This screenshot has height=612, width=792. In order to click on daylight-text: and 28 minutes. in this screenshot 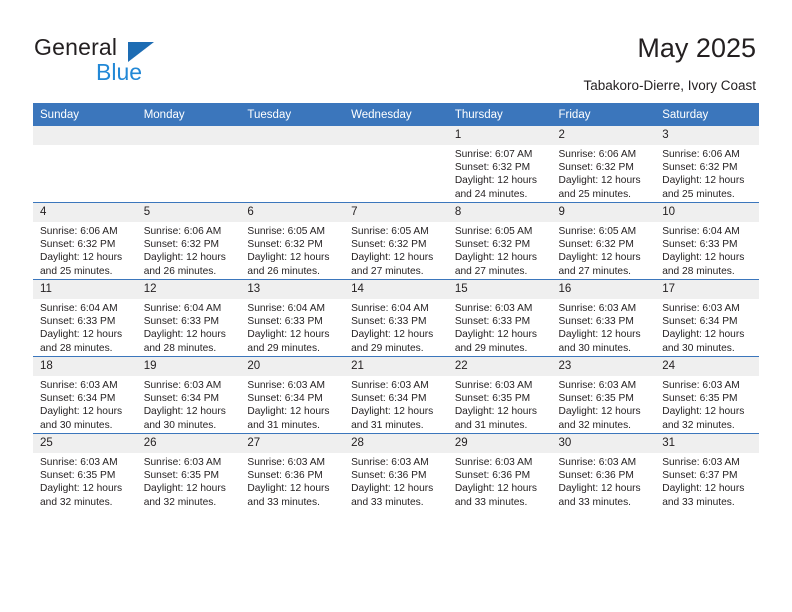, I will do `click(76, 348)`.